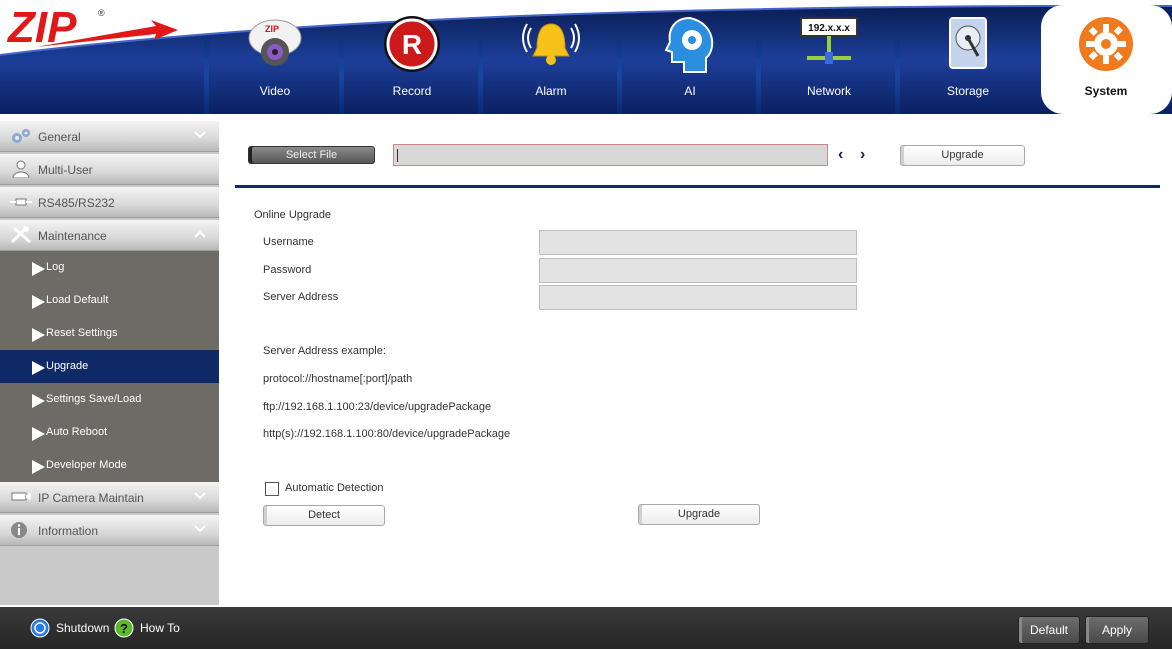  Describe the element at coordinates (1106, 44) in the screenshot. I see `system-gear-icon` at that location.